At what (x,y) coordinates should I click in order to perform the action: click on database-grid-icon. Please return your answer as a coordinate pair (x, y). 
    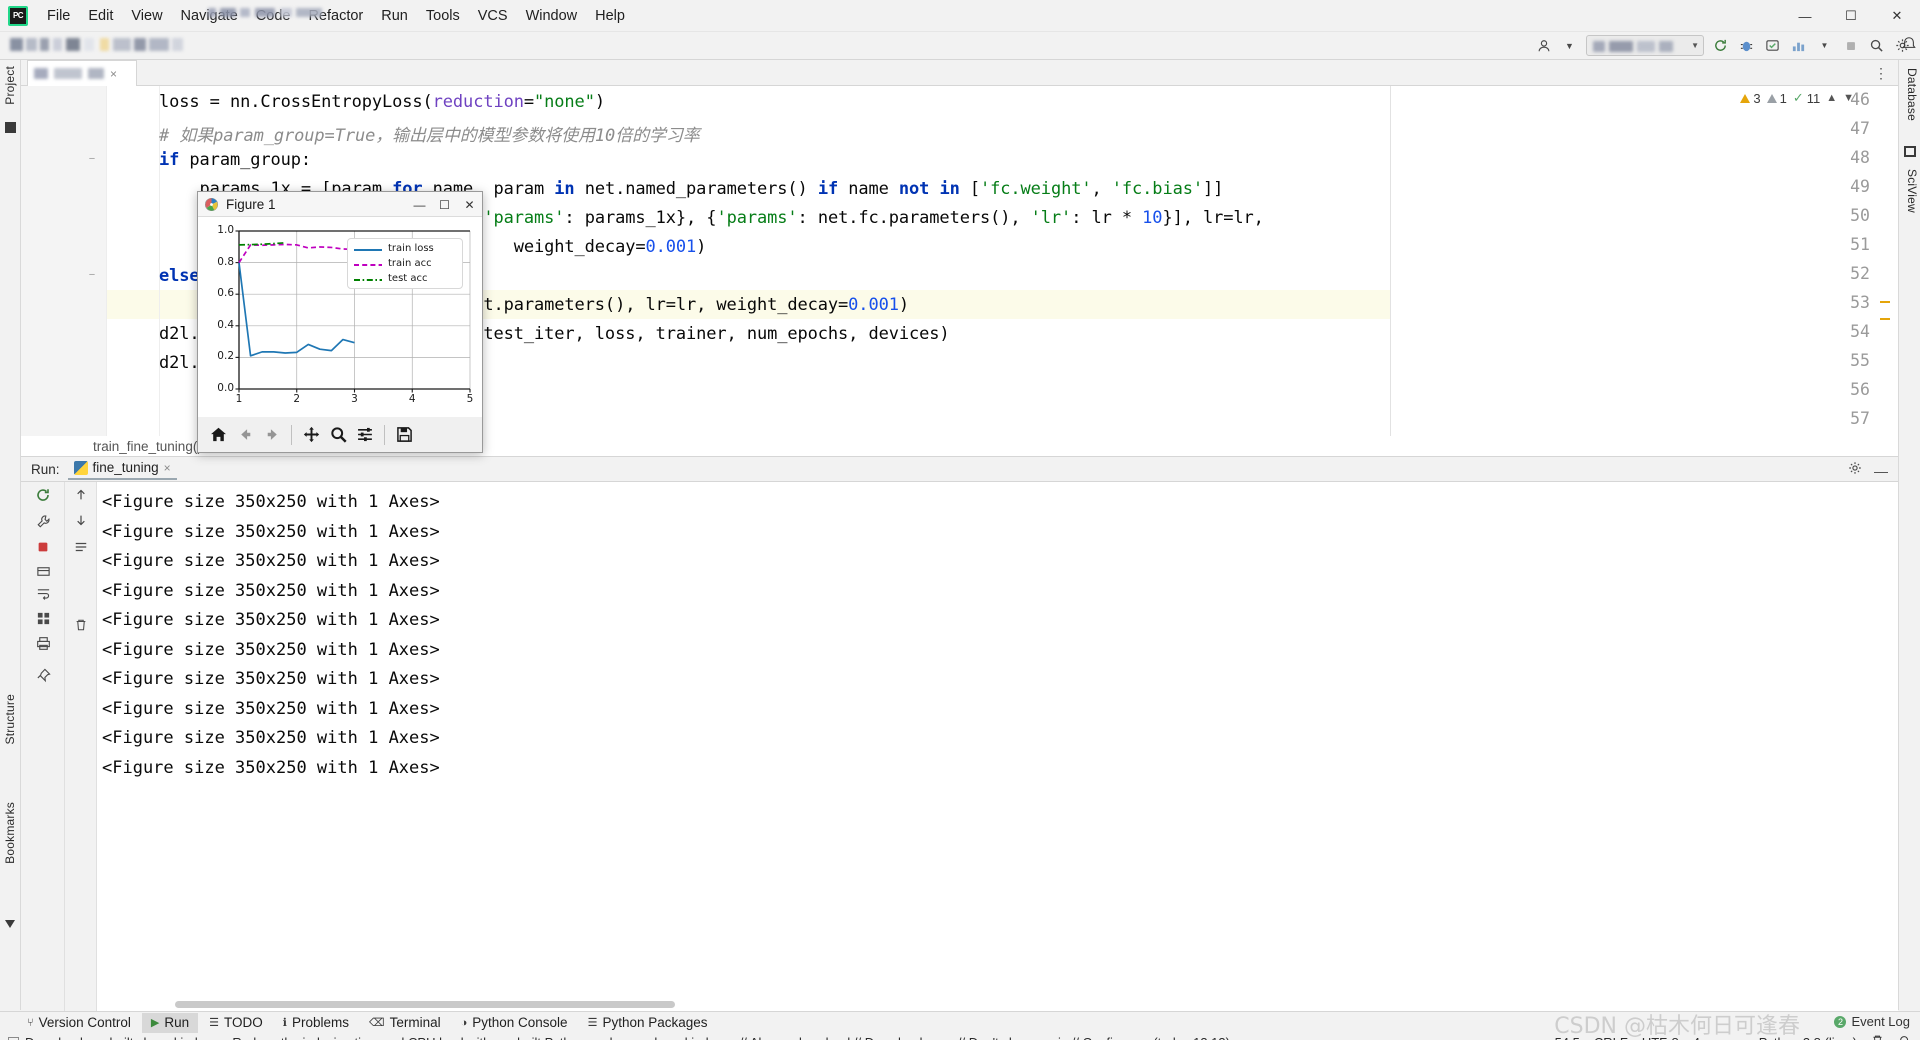
    Looking at the image, I should click on (1910, 151).